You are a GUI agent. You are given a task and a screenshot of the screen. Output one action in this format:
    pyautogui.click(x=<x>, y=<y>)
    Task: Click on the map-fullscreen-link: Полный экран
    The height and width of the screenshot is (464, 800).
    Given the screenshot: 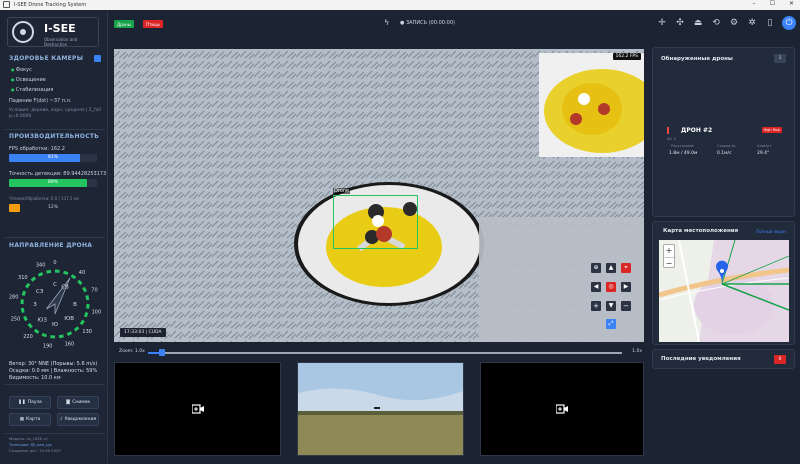 What is the action you would take?
    pyautogui.click(x=771, y=231)
    